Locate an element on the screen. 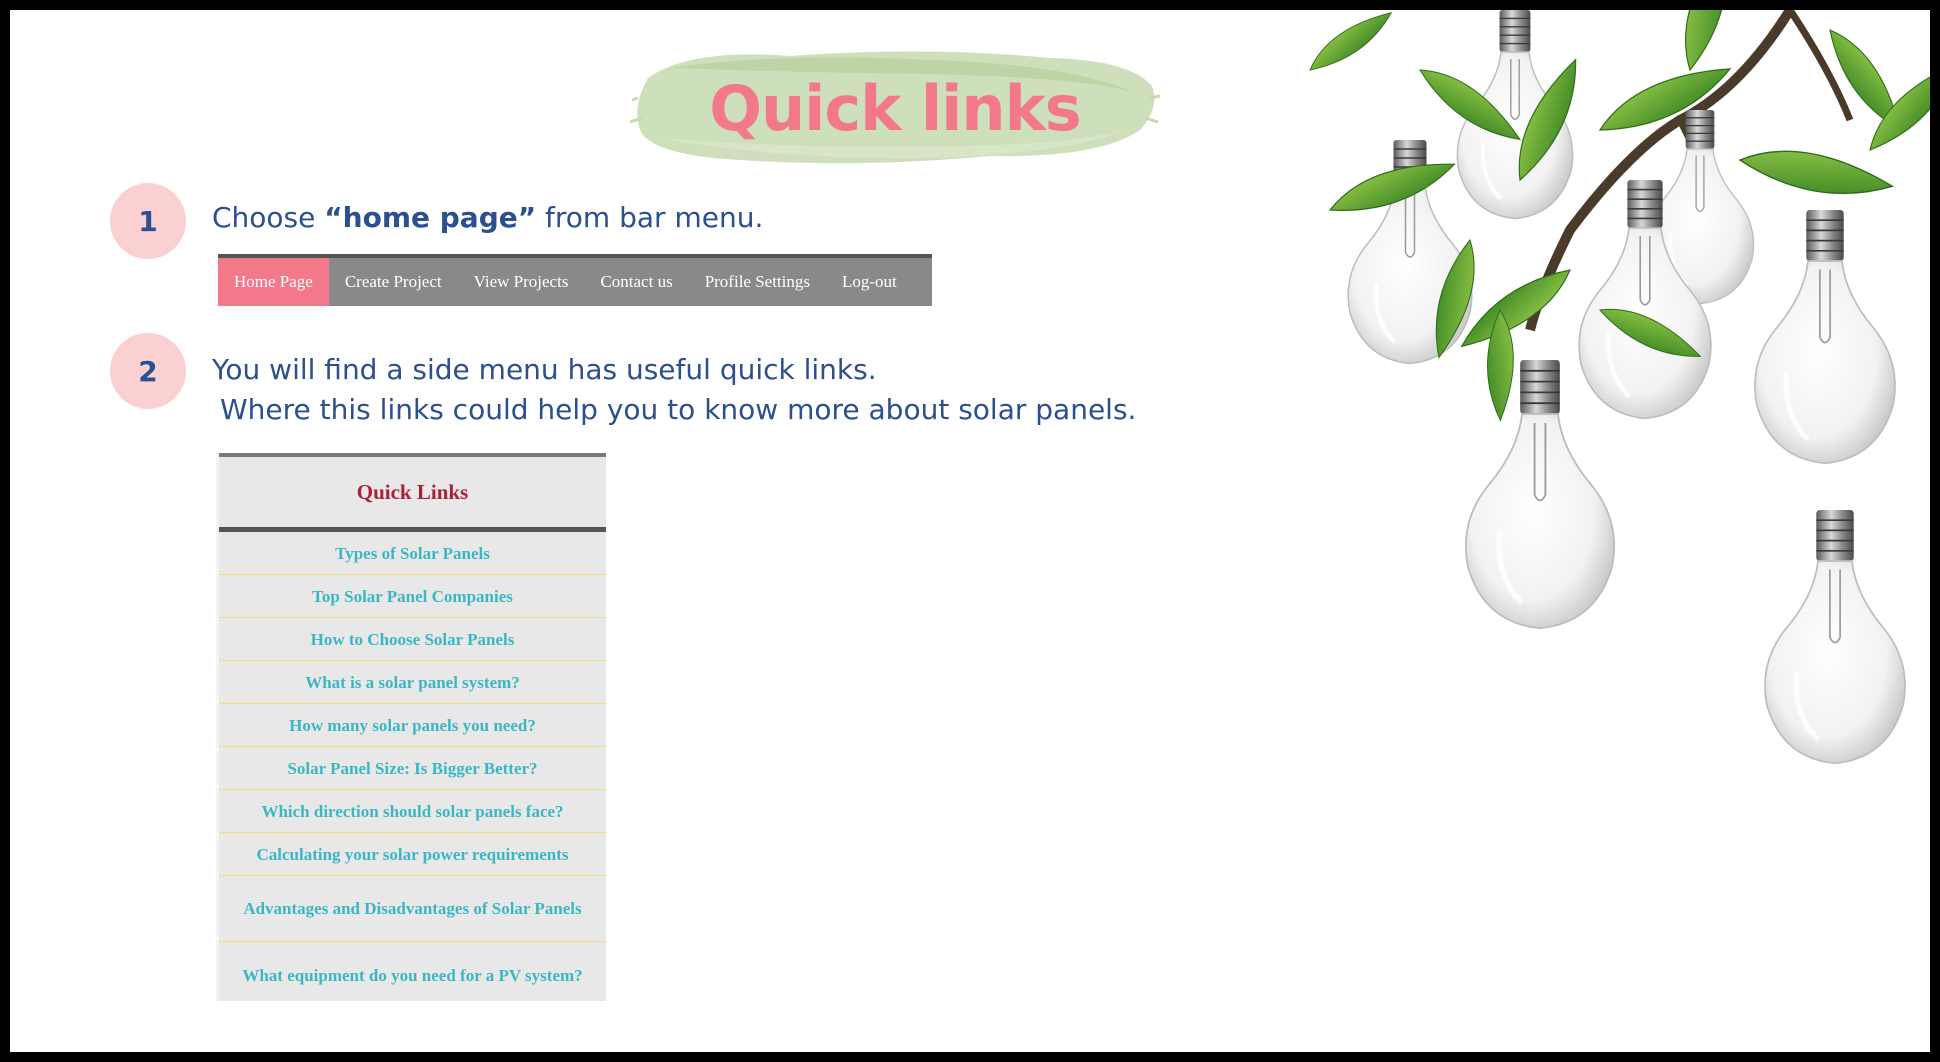 The height and width of the screenshot is (1062, 1940). page-title: Quick links is located at coordinates (895, 108).